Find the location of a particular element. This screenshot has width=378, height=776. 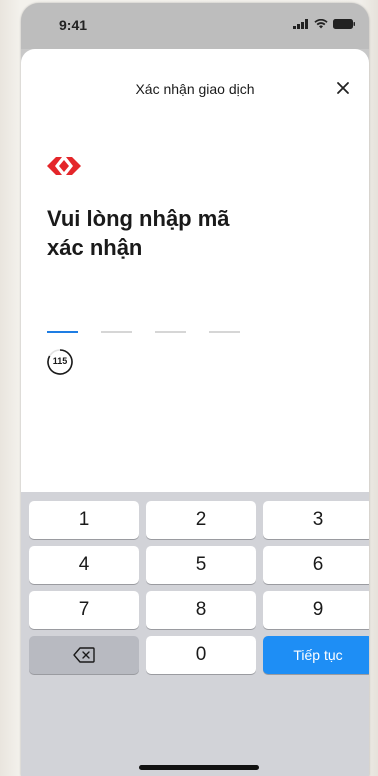

wifi-icon is located at coordinates (321, 24).